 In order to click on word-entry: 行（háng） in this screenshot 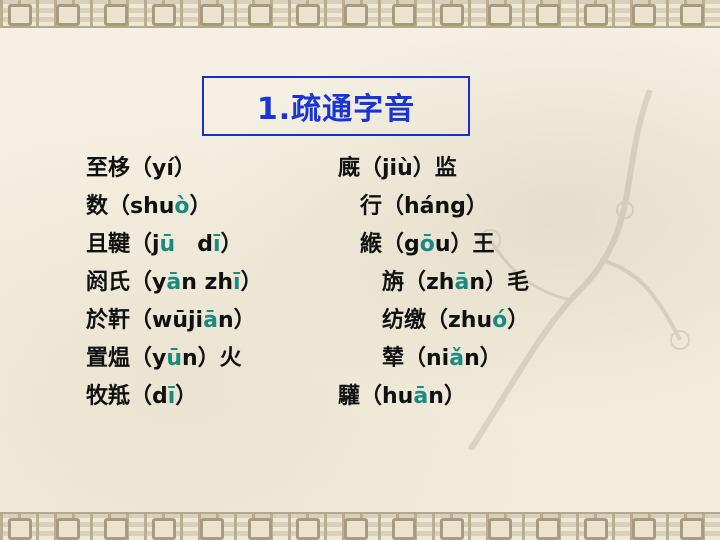, I will do `click(433, 207)`.